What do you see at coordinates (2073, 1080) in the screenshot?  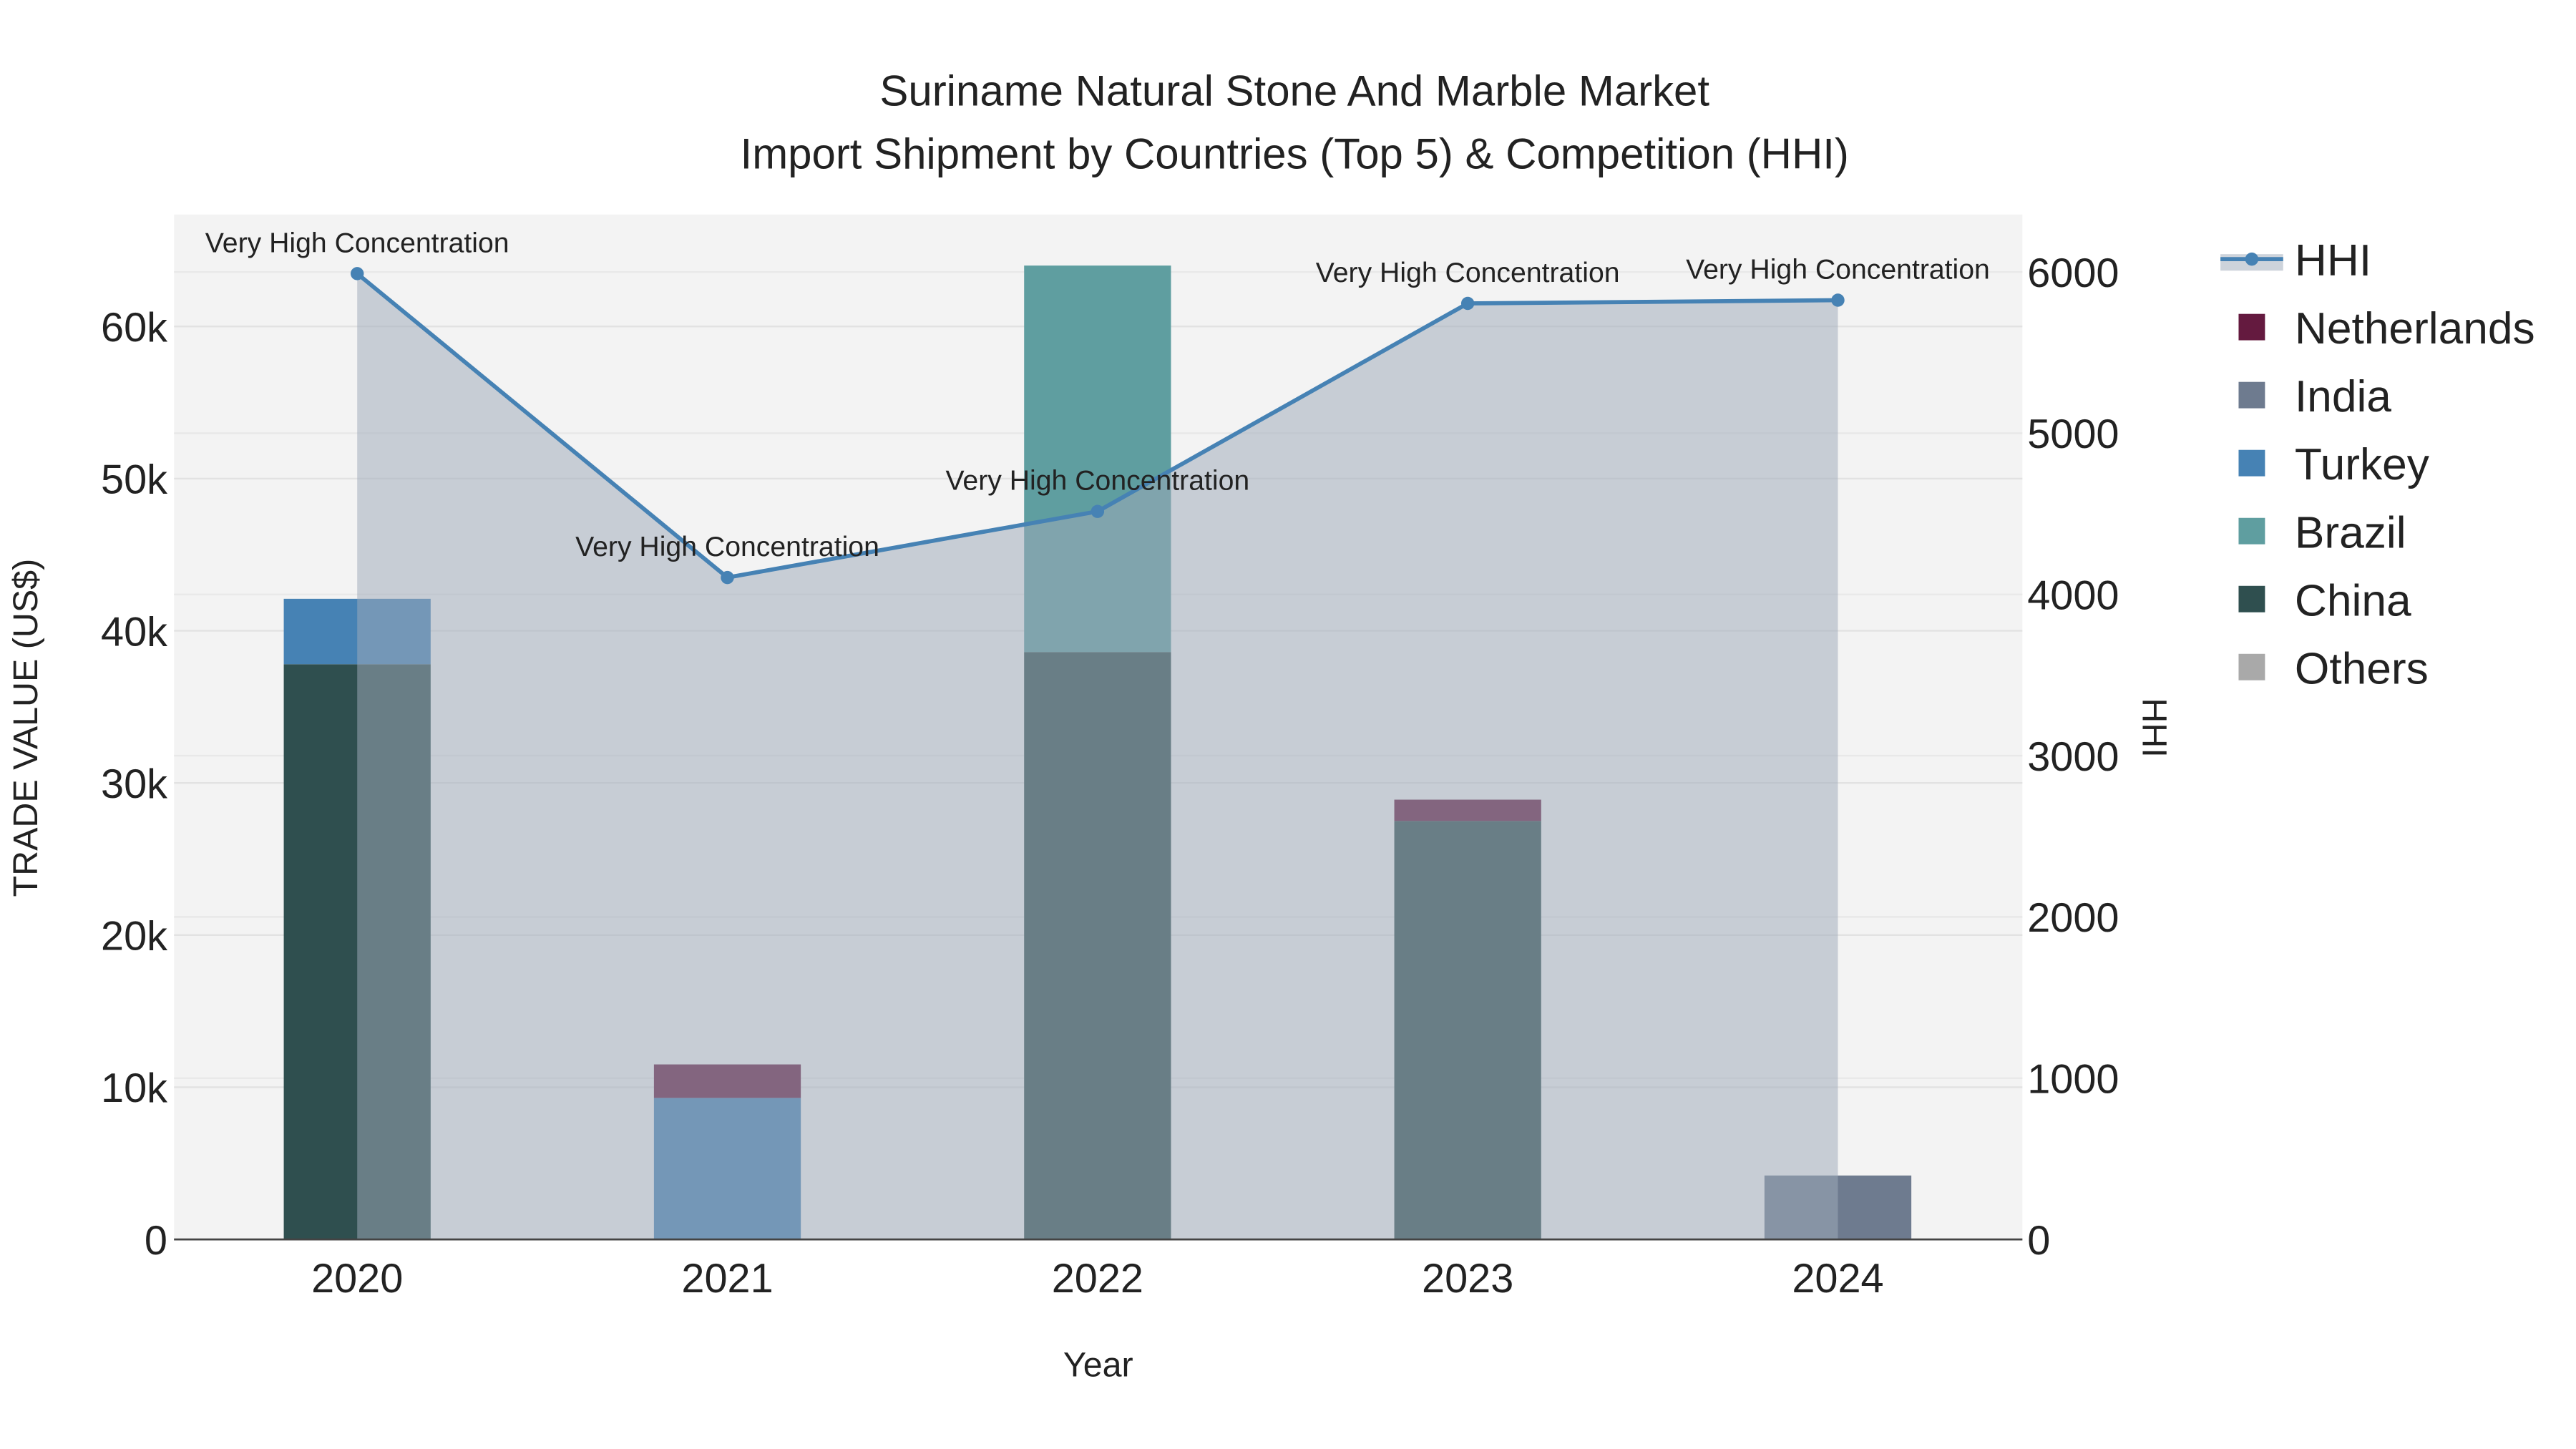 I see `y2-tick-label: 1000` at bounding box center [2073, 1080].